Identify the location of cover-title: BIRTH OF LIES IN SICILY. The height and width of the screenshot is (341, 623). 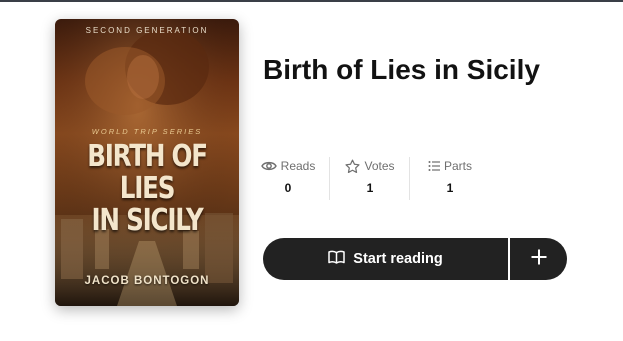
(147, 189).